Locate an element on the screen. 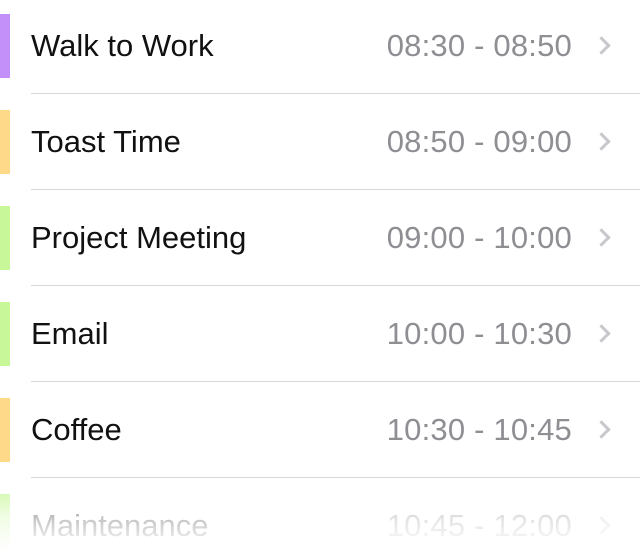 This screenshot has width=640, height=550. event-time-range: 08:30 - 08:50 is located at coordinates (479, 45).